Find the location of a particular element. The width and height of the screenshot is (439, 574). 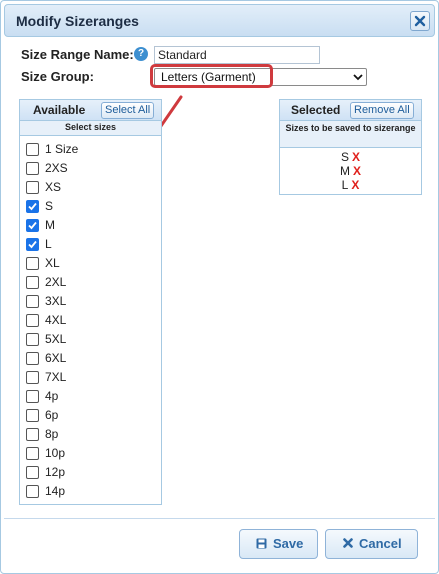

close-button is located at coordinates (420, 21).